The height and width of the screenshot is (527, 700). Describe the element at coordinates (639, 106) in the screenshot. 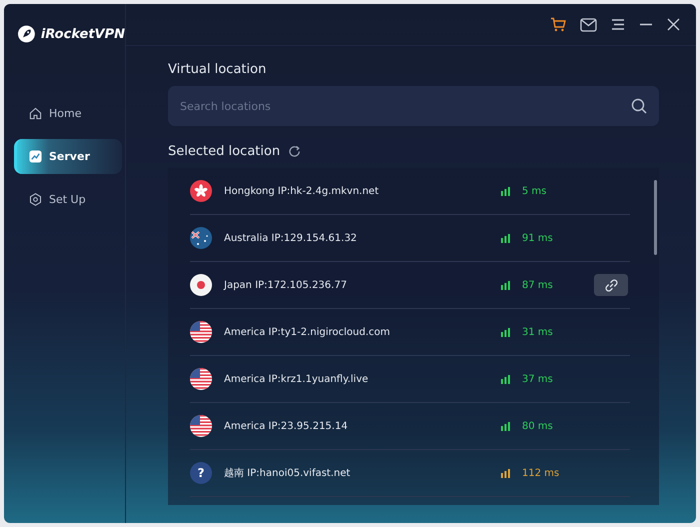

I see `search-icon` at that location.